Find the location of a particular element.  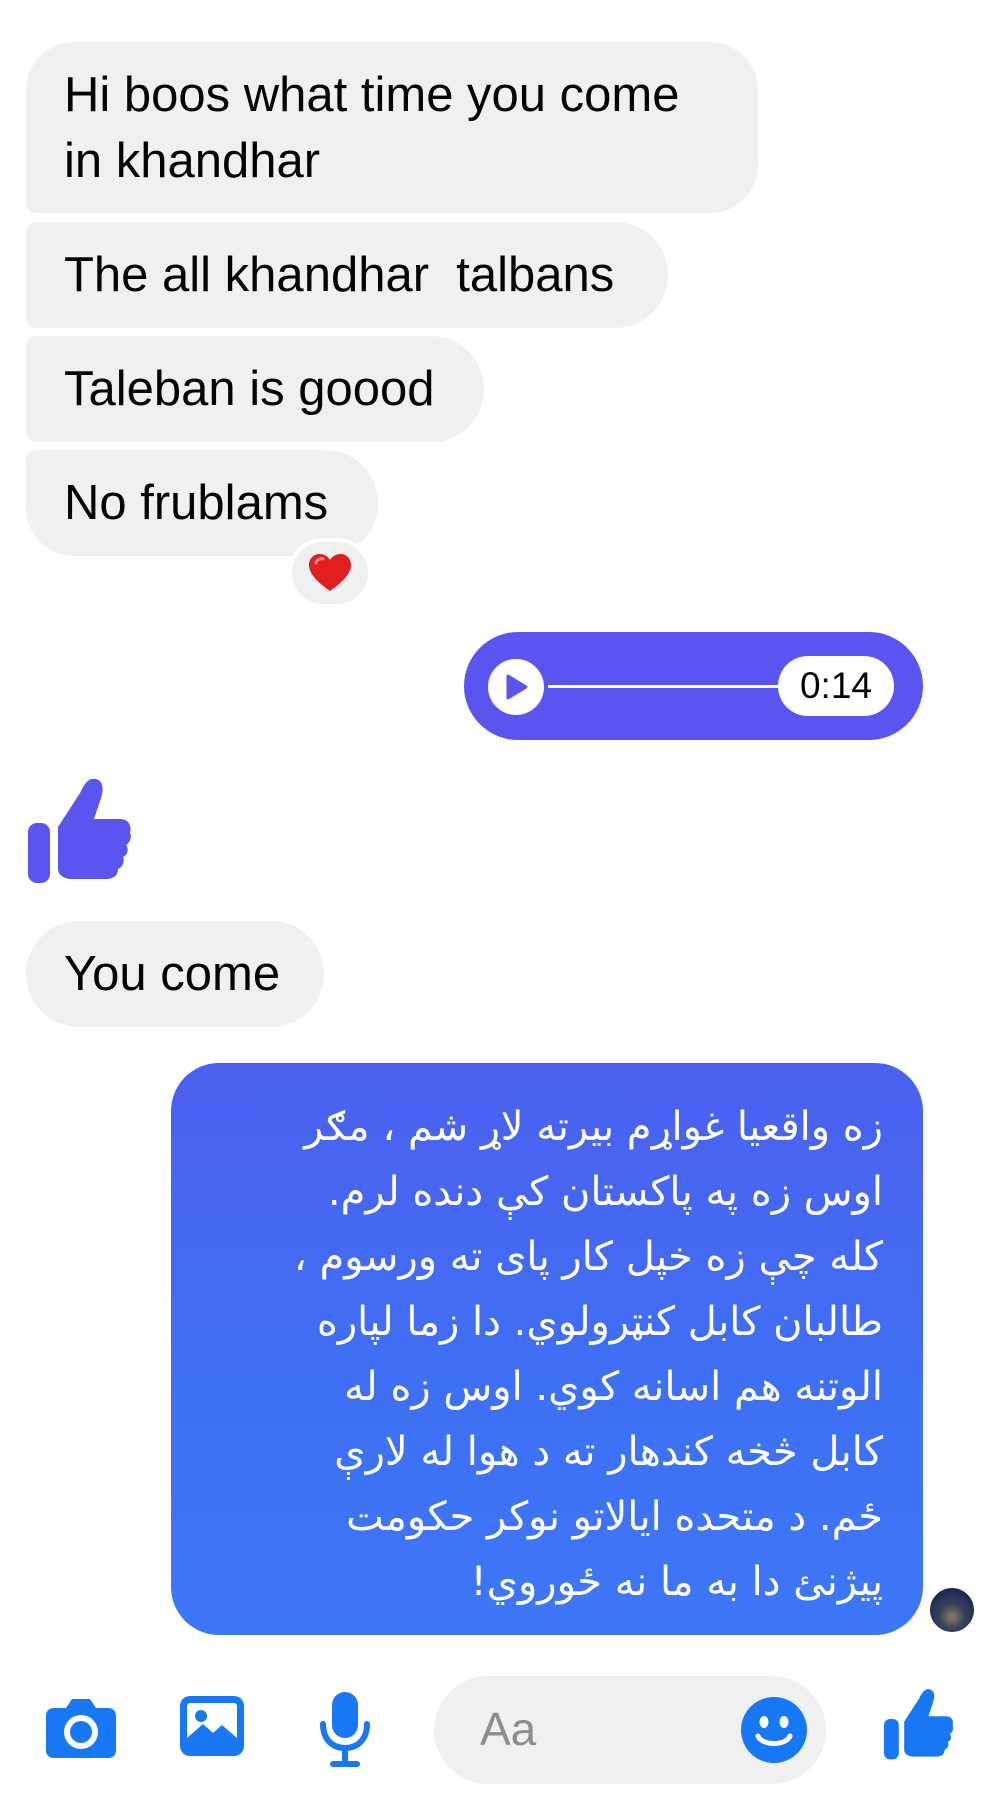

microphone-button is located at coordinates (345, 1729).